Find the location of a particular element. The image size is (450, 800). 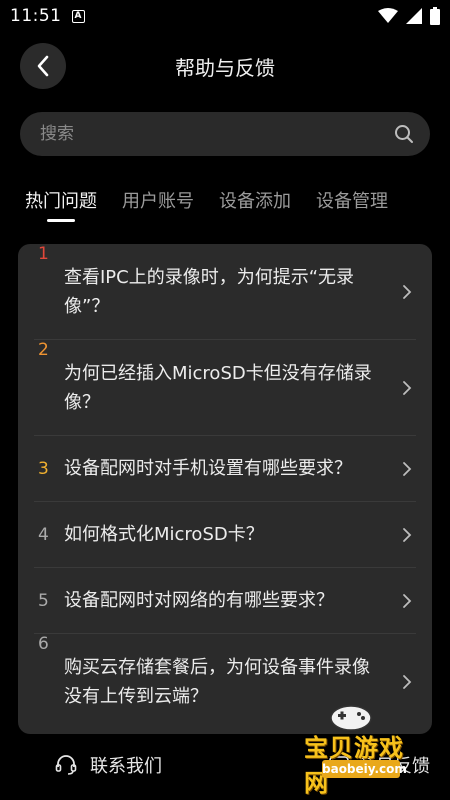

status-time: 11:51 is located at coordinates (36, 16).